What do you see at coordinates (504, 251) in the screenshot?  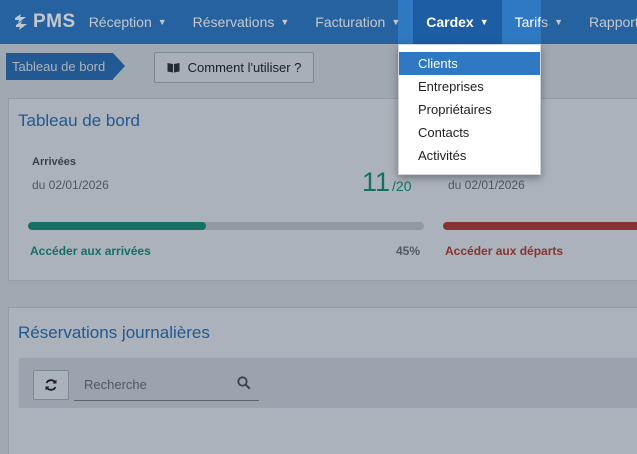 I see `departures-link: Accéder aux départs` at bounding box center [504, 251].